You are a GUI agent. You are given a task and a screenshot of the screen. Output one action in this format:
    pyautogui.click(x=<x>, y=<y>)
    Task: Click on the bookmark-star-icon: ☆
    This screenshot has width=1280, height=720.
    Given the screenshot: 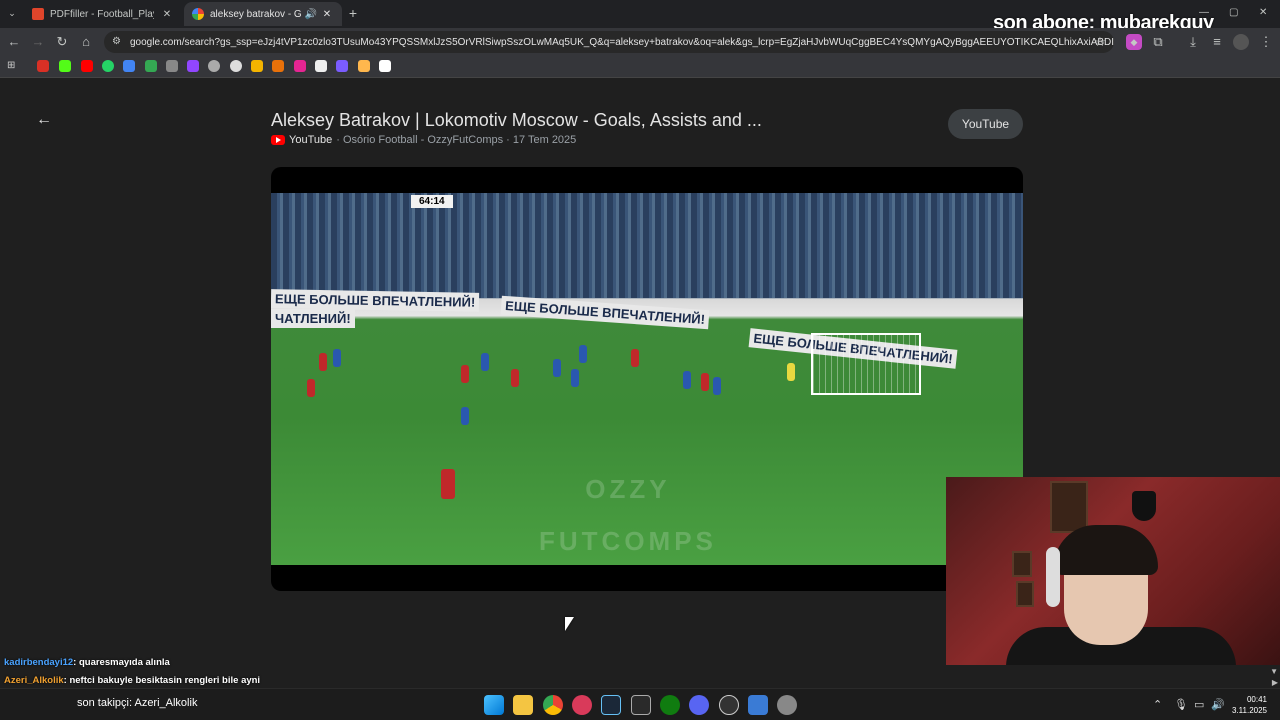 What is the action you would take?
    pyautogui.click(x=1100, y=42)
    